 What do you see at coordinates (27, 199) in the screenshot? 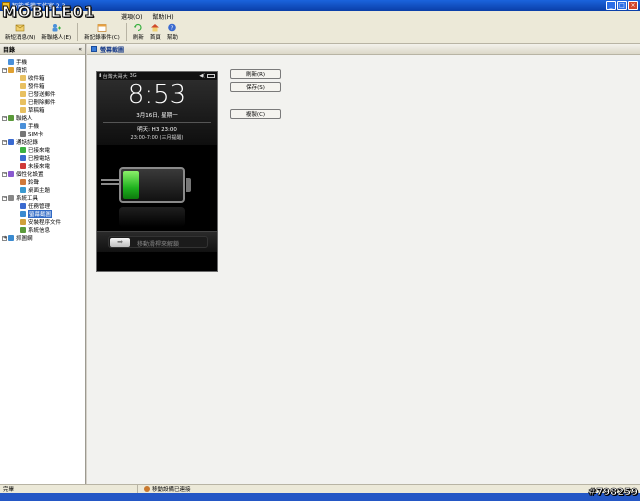
I see `tree-item-label: 系統工具` at bounding box center [27, 199].